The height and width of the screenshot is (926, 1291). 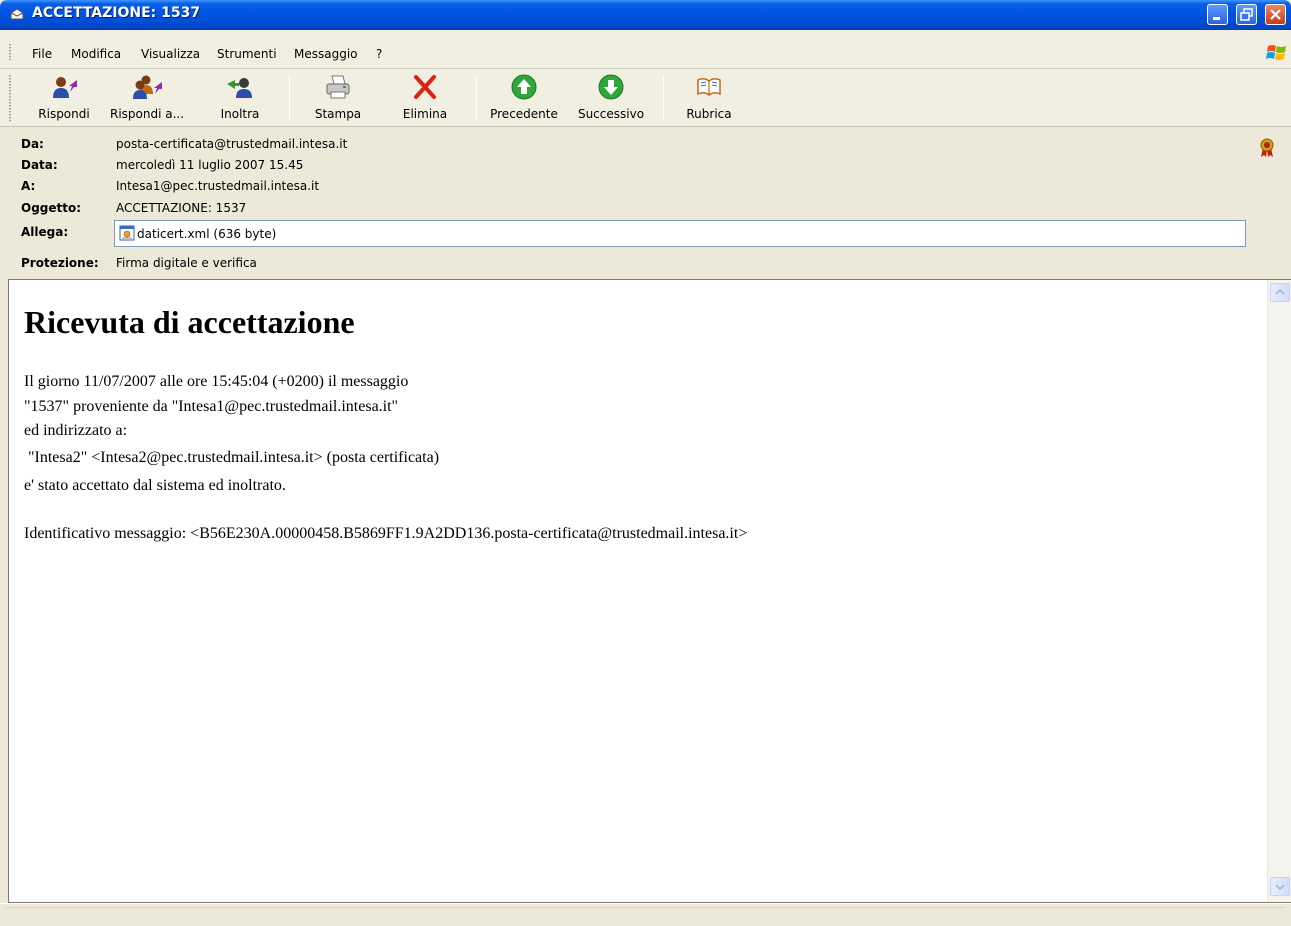 What do you see at coordinates (32, 144) in the screenshot?
I see `from-label: Da:` at bounding box center [32, 144].